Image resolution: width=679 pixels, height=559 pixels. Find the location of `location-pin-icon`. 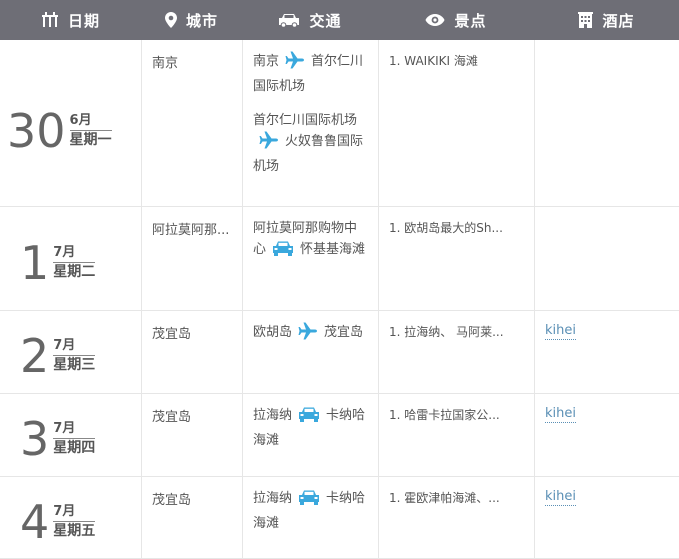

location-pin-icon is located at coordinates (170, 20).